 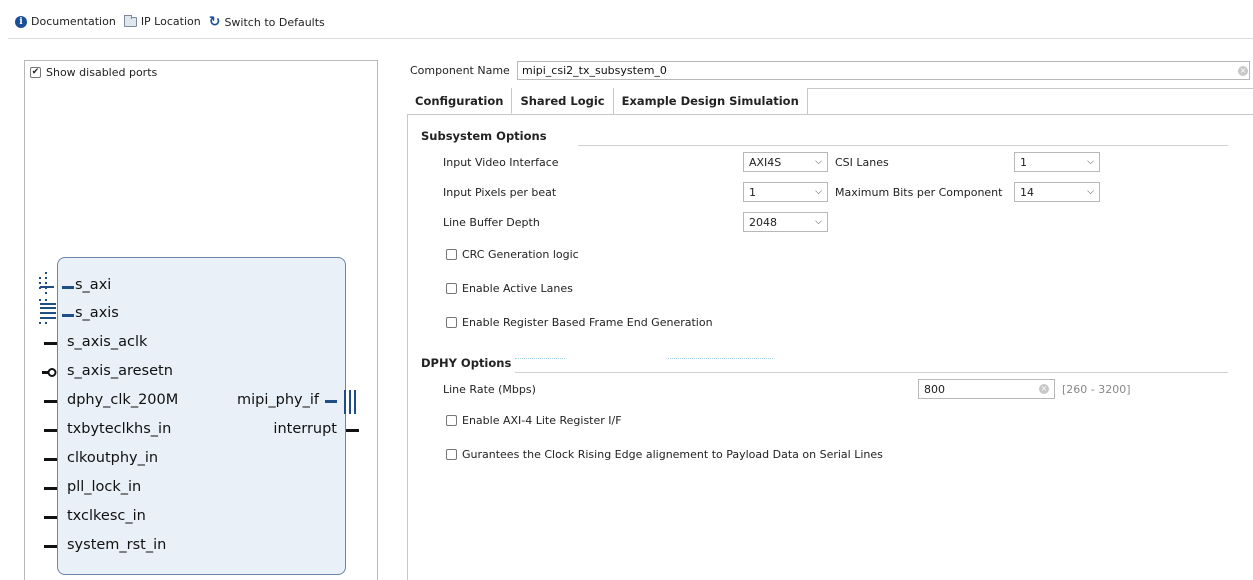 What do you see at coordinates (350, 402) in the screenshot?
I see `bus-port-icon` at bounding box center [350, 402].